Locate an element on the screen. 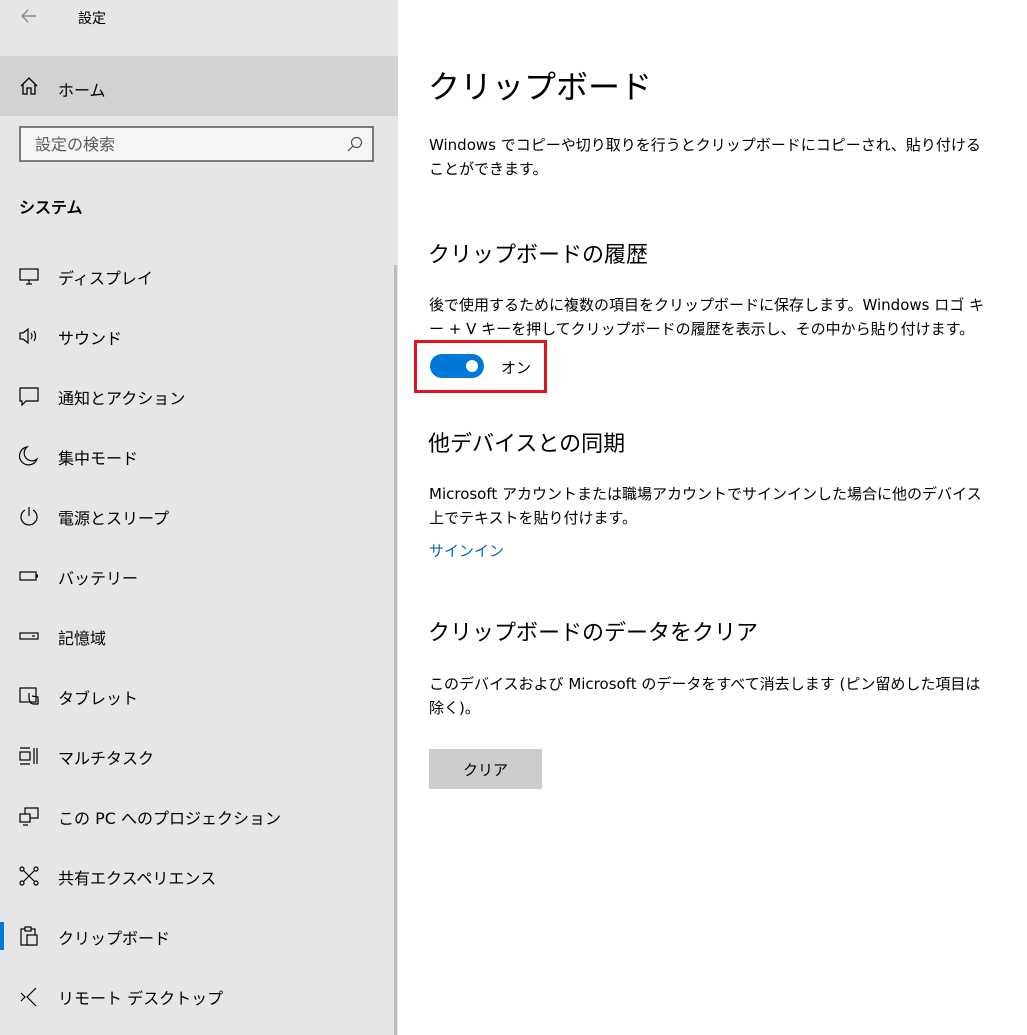 The height and width of the screenshot is (1035, 1027). sidebar-item-label: この PC へのプロジェクション is located at coordinates (169, 818).